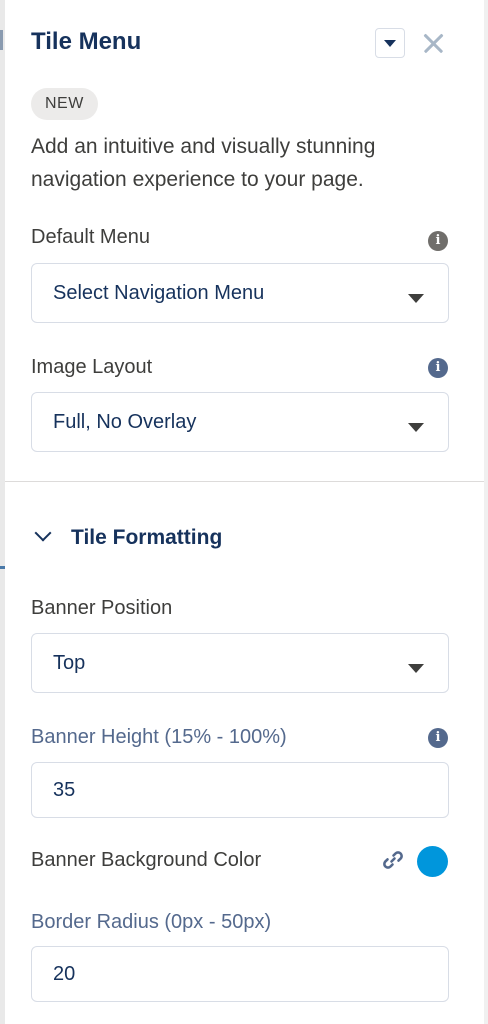 This screenshot has width=488, height=1024. What do you see at coordinates (102, 608) in the screenshot?
I see `banner-position-label: Banner Position` at bounding box center [102, 608].